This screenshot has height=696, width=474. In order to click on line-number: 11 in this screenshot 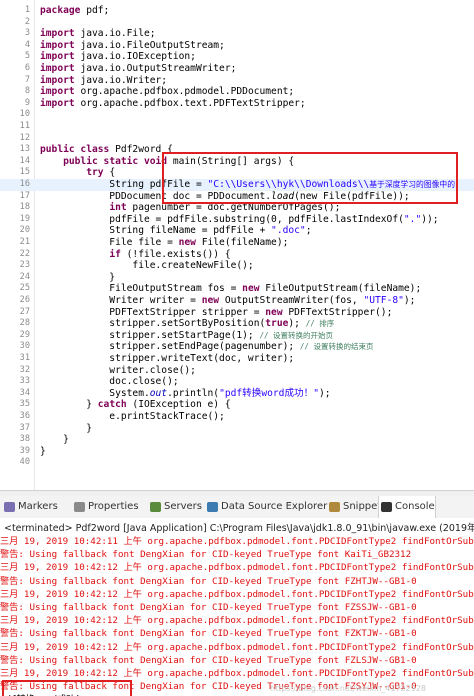, I will do `click(24, 126)`.